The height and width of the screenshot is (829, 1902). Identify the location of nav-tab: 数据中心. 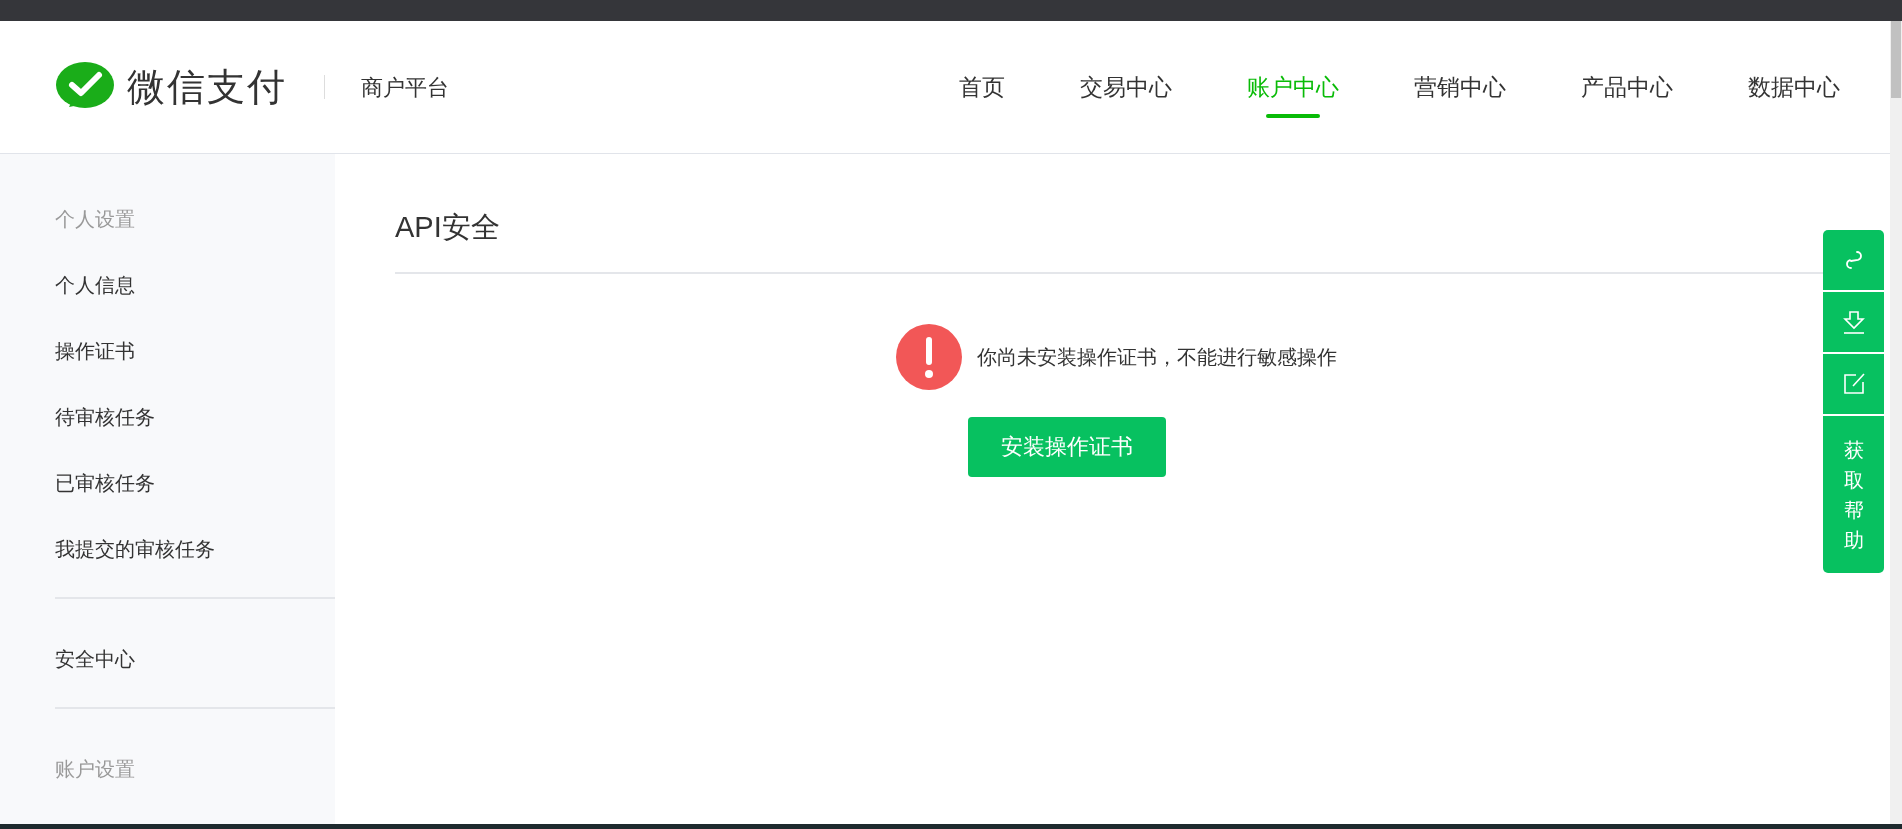
(1794, 87).